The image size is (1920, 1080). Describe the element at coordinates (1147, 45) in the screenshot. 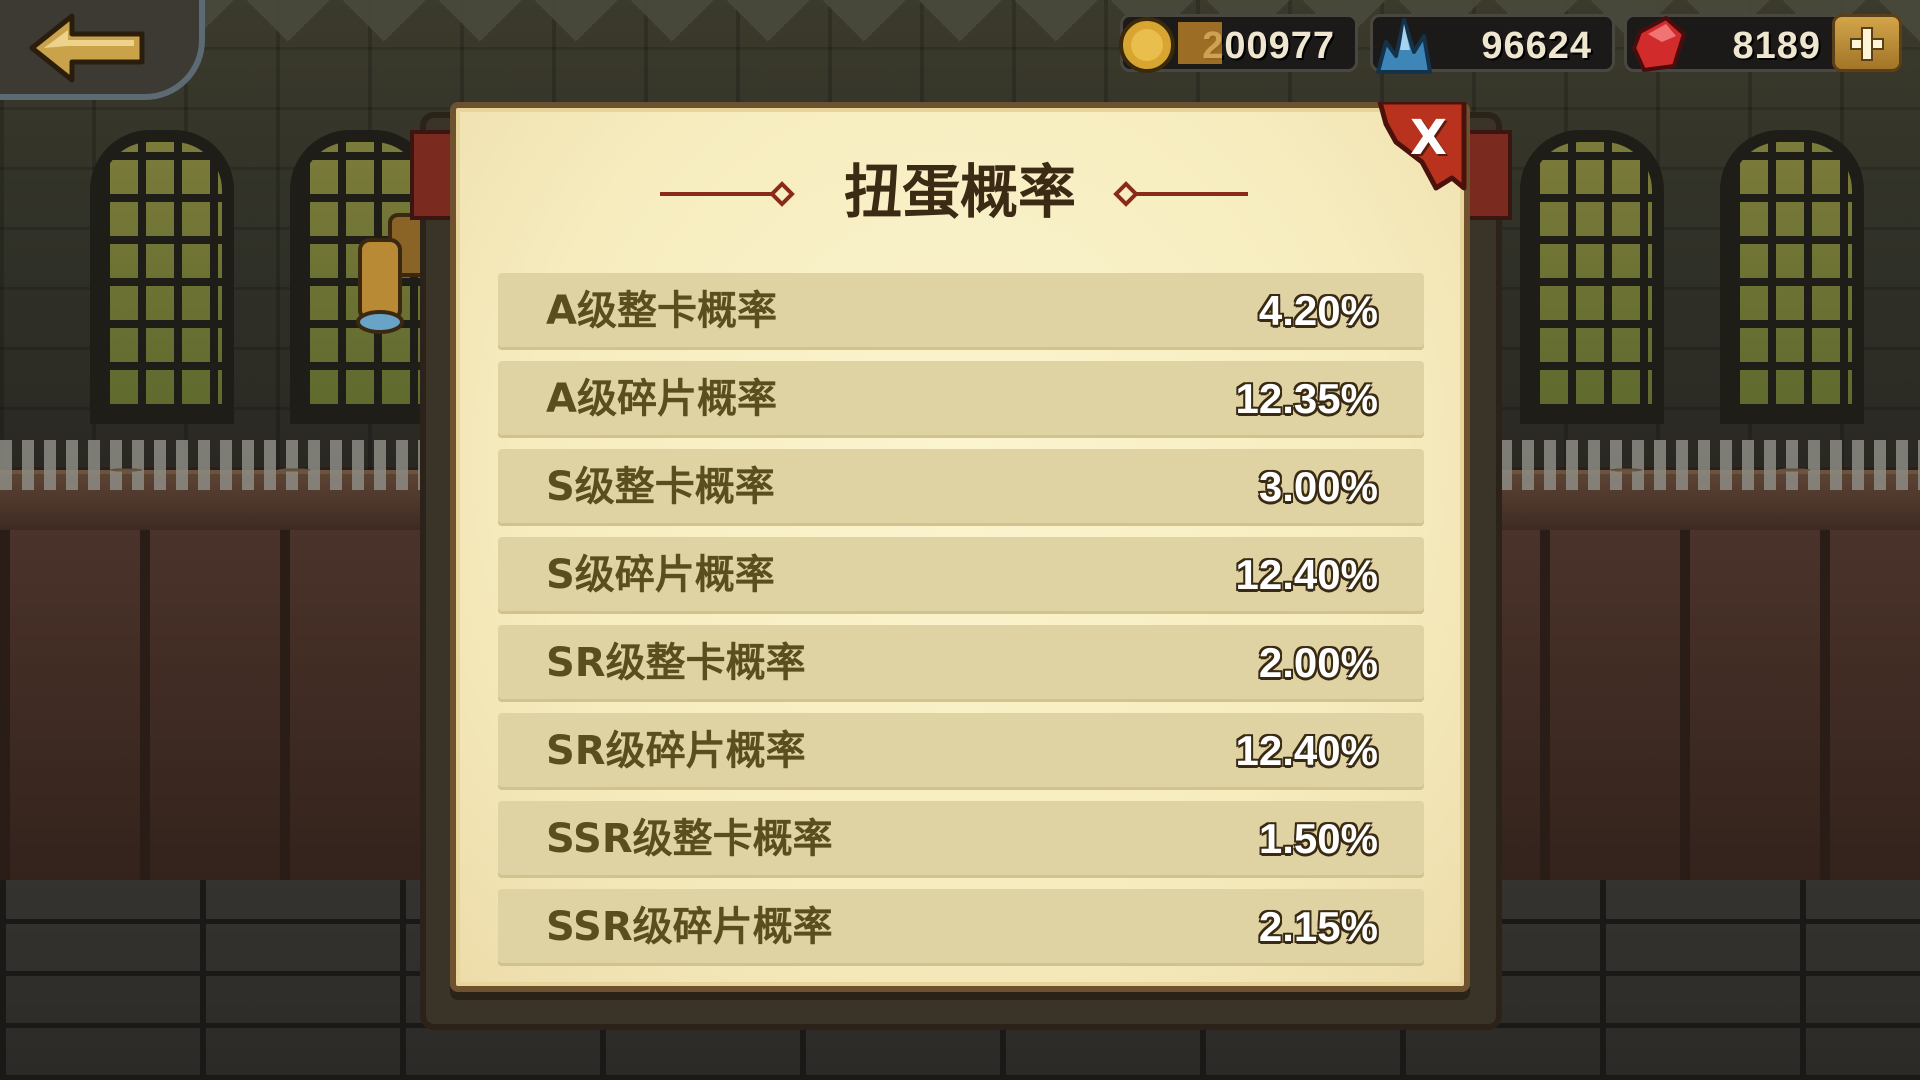

I see `gold-coin-icon` at that location.